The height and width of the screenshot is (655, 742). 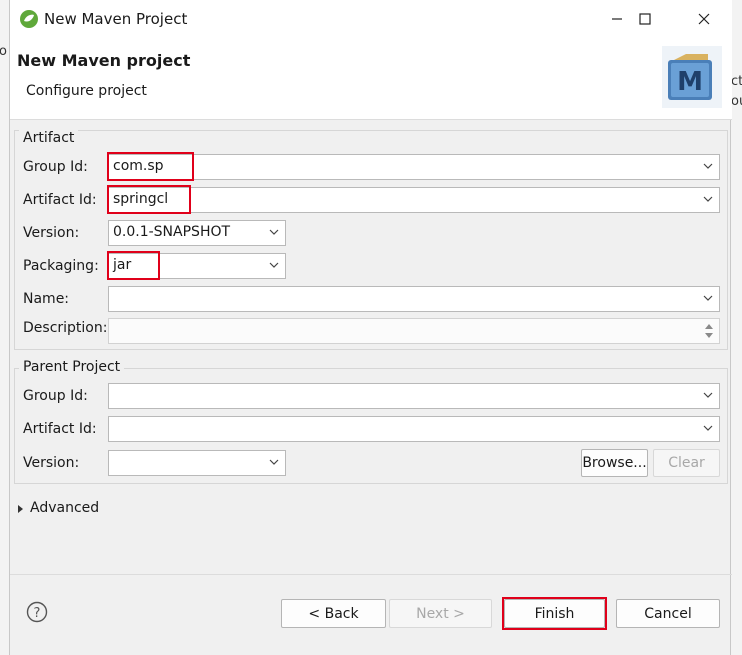 What do you see at coordinates (55, 396) in the screenshot?
I see `parent-group-id-label: Group Id:` at bounding box center [55, 396].